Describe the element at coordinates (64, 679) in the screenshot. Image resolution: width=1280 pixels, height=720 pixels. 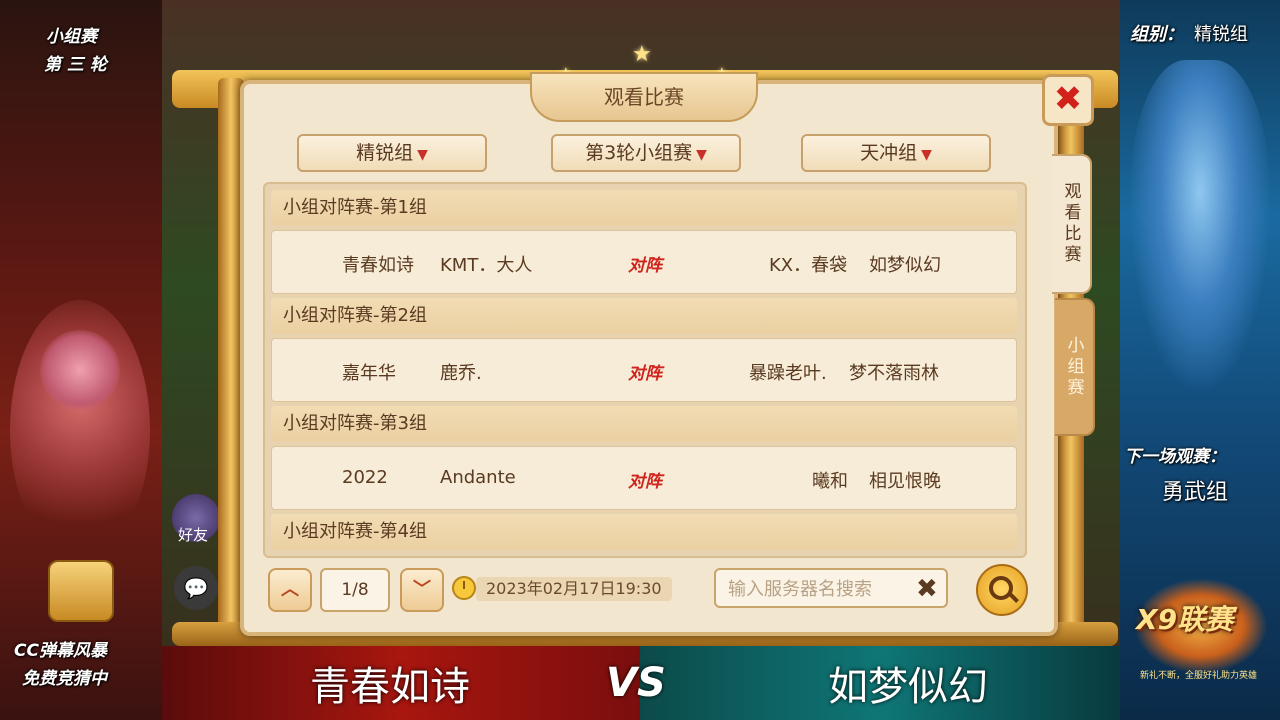
I see `cc-promo-line2: 免费竞猜中` at that location.